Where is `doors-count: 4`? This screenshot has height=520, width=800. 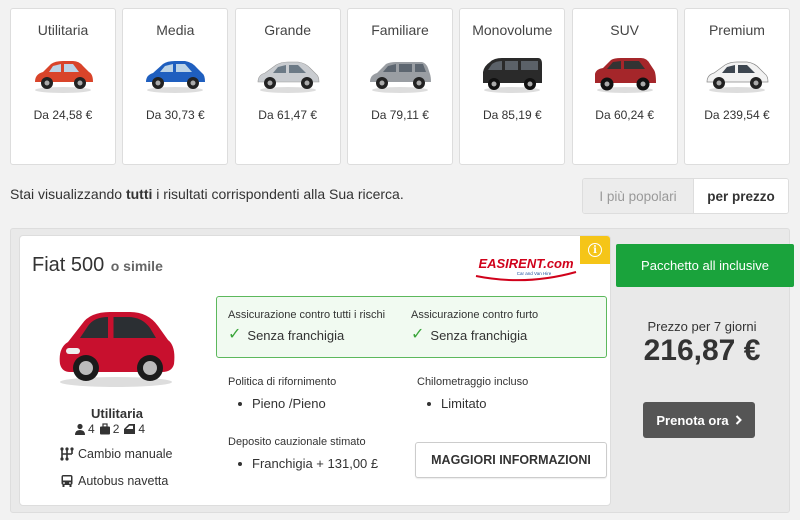 doors-count: 4 is located at coordinates (142, 429).